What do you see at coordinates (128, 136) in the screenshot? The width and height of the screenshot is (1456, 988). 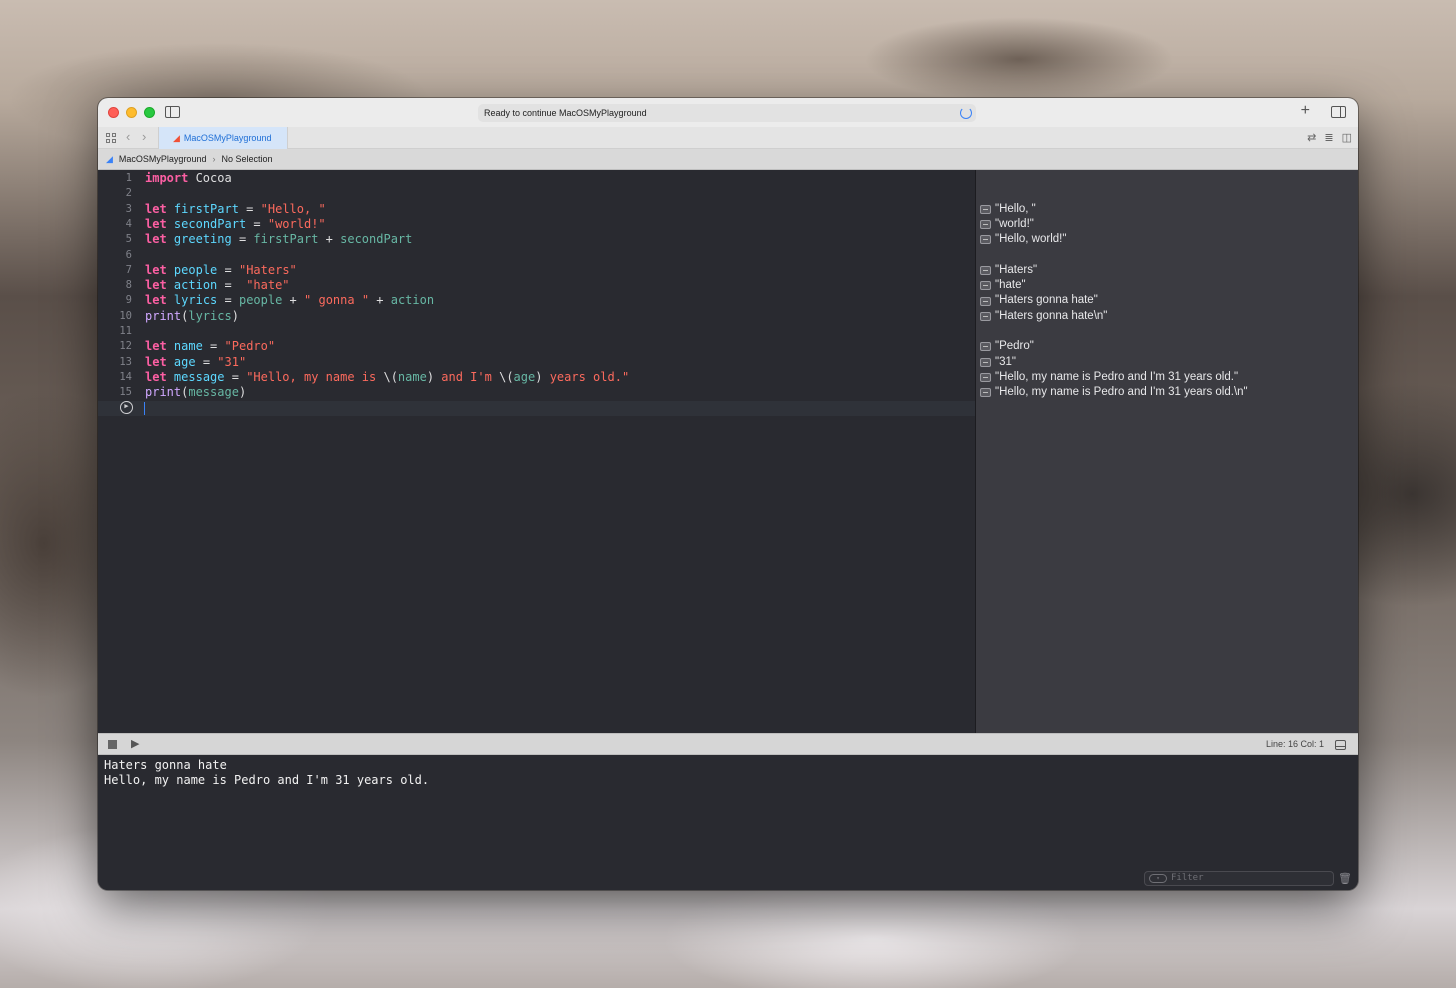 I see `back-arrow-icon: ‹` at bounding box center [128, 136].